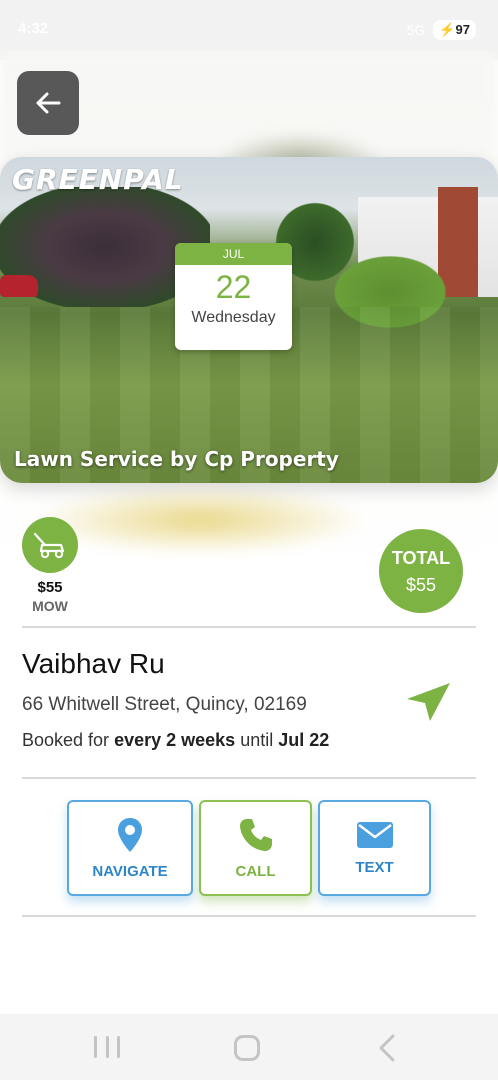  What do you see at coordinates (233, 254) in the screenshot?
I see `date-month: JUL` at bounding box center [233, 254].